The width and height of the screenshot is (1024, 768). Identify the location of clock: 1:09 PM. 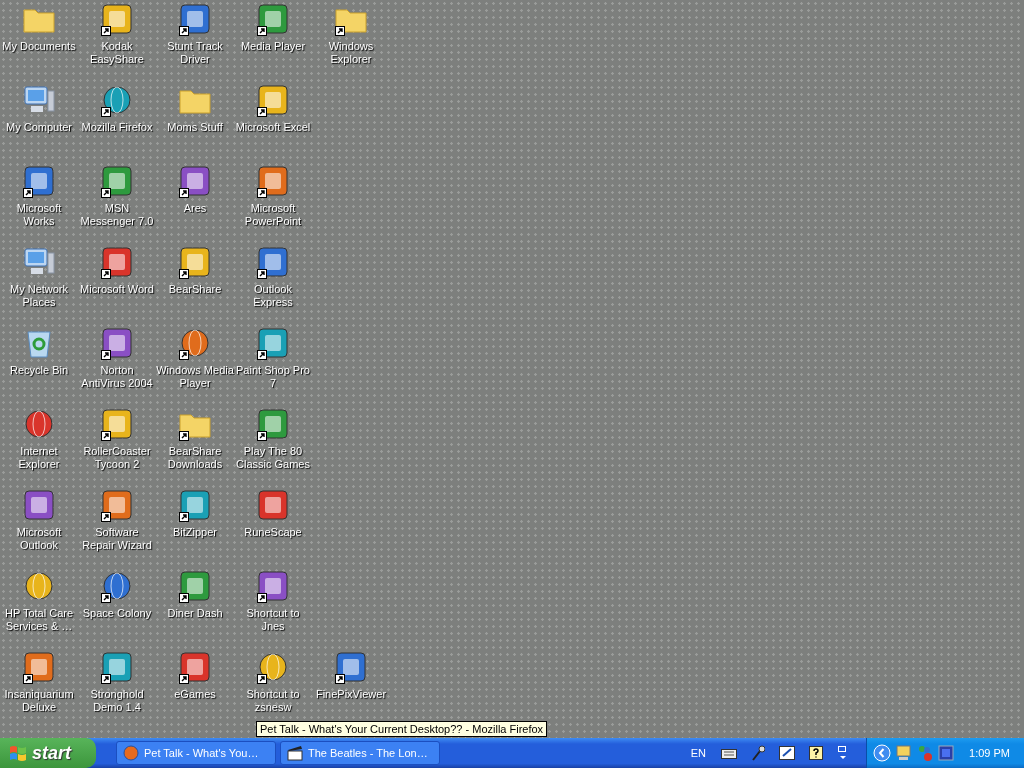
(989, 753).